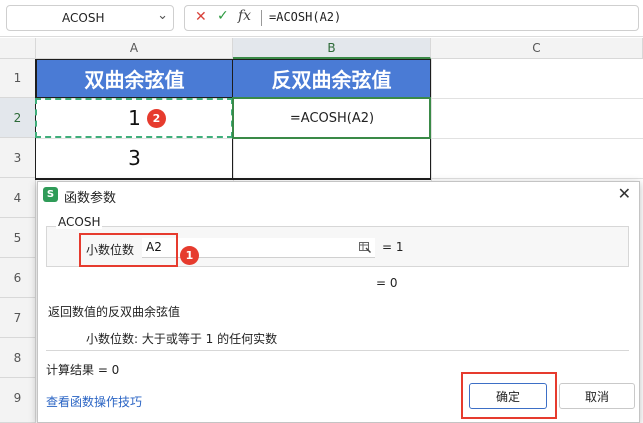  I want to click on column-header-b: B, so click(332, 48).